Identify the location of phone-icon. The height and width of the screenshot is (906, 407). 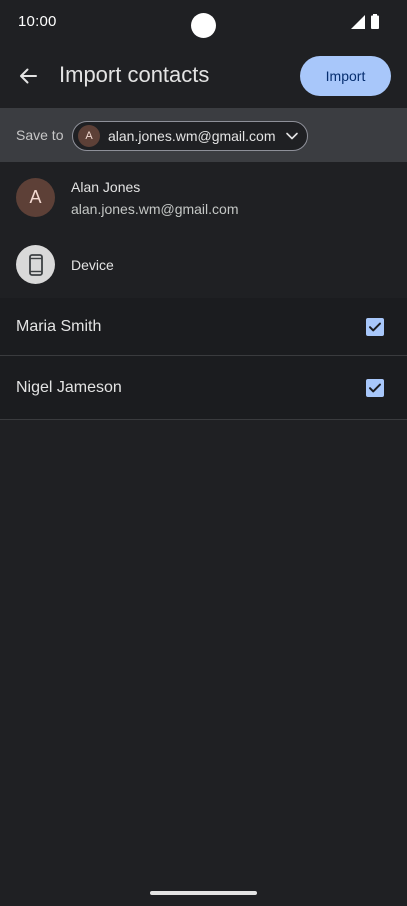
(35, 264).